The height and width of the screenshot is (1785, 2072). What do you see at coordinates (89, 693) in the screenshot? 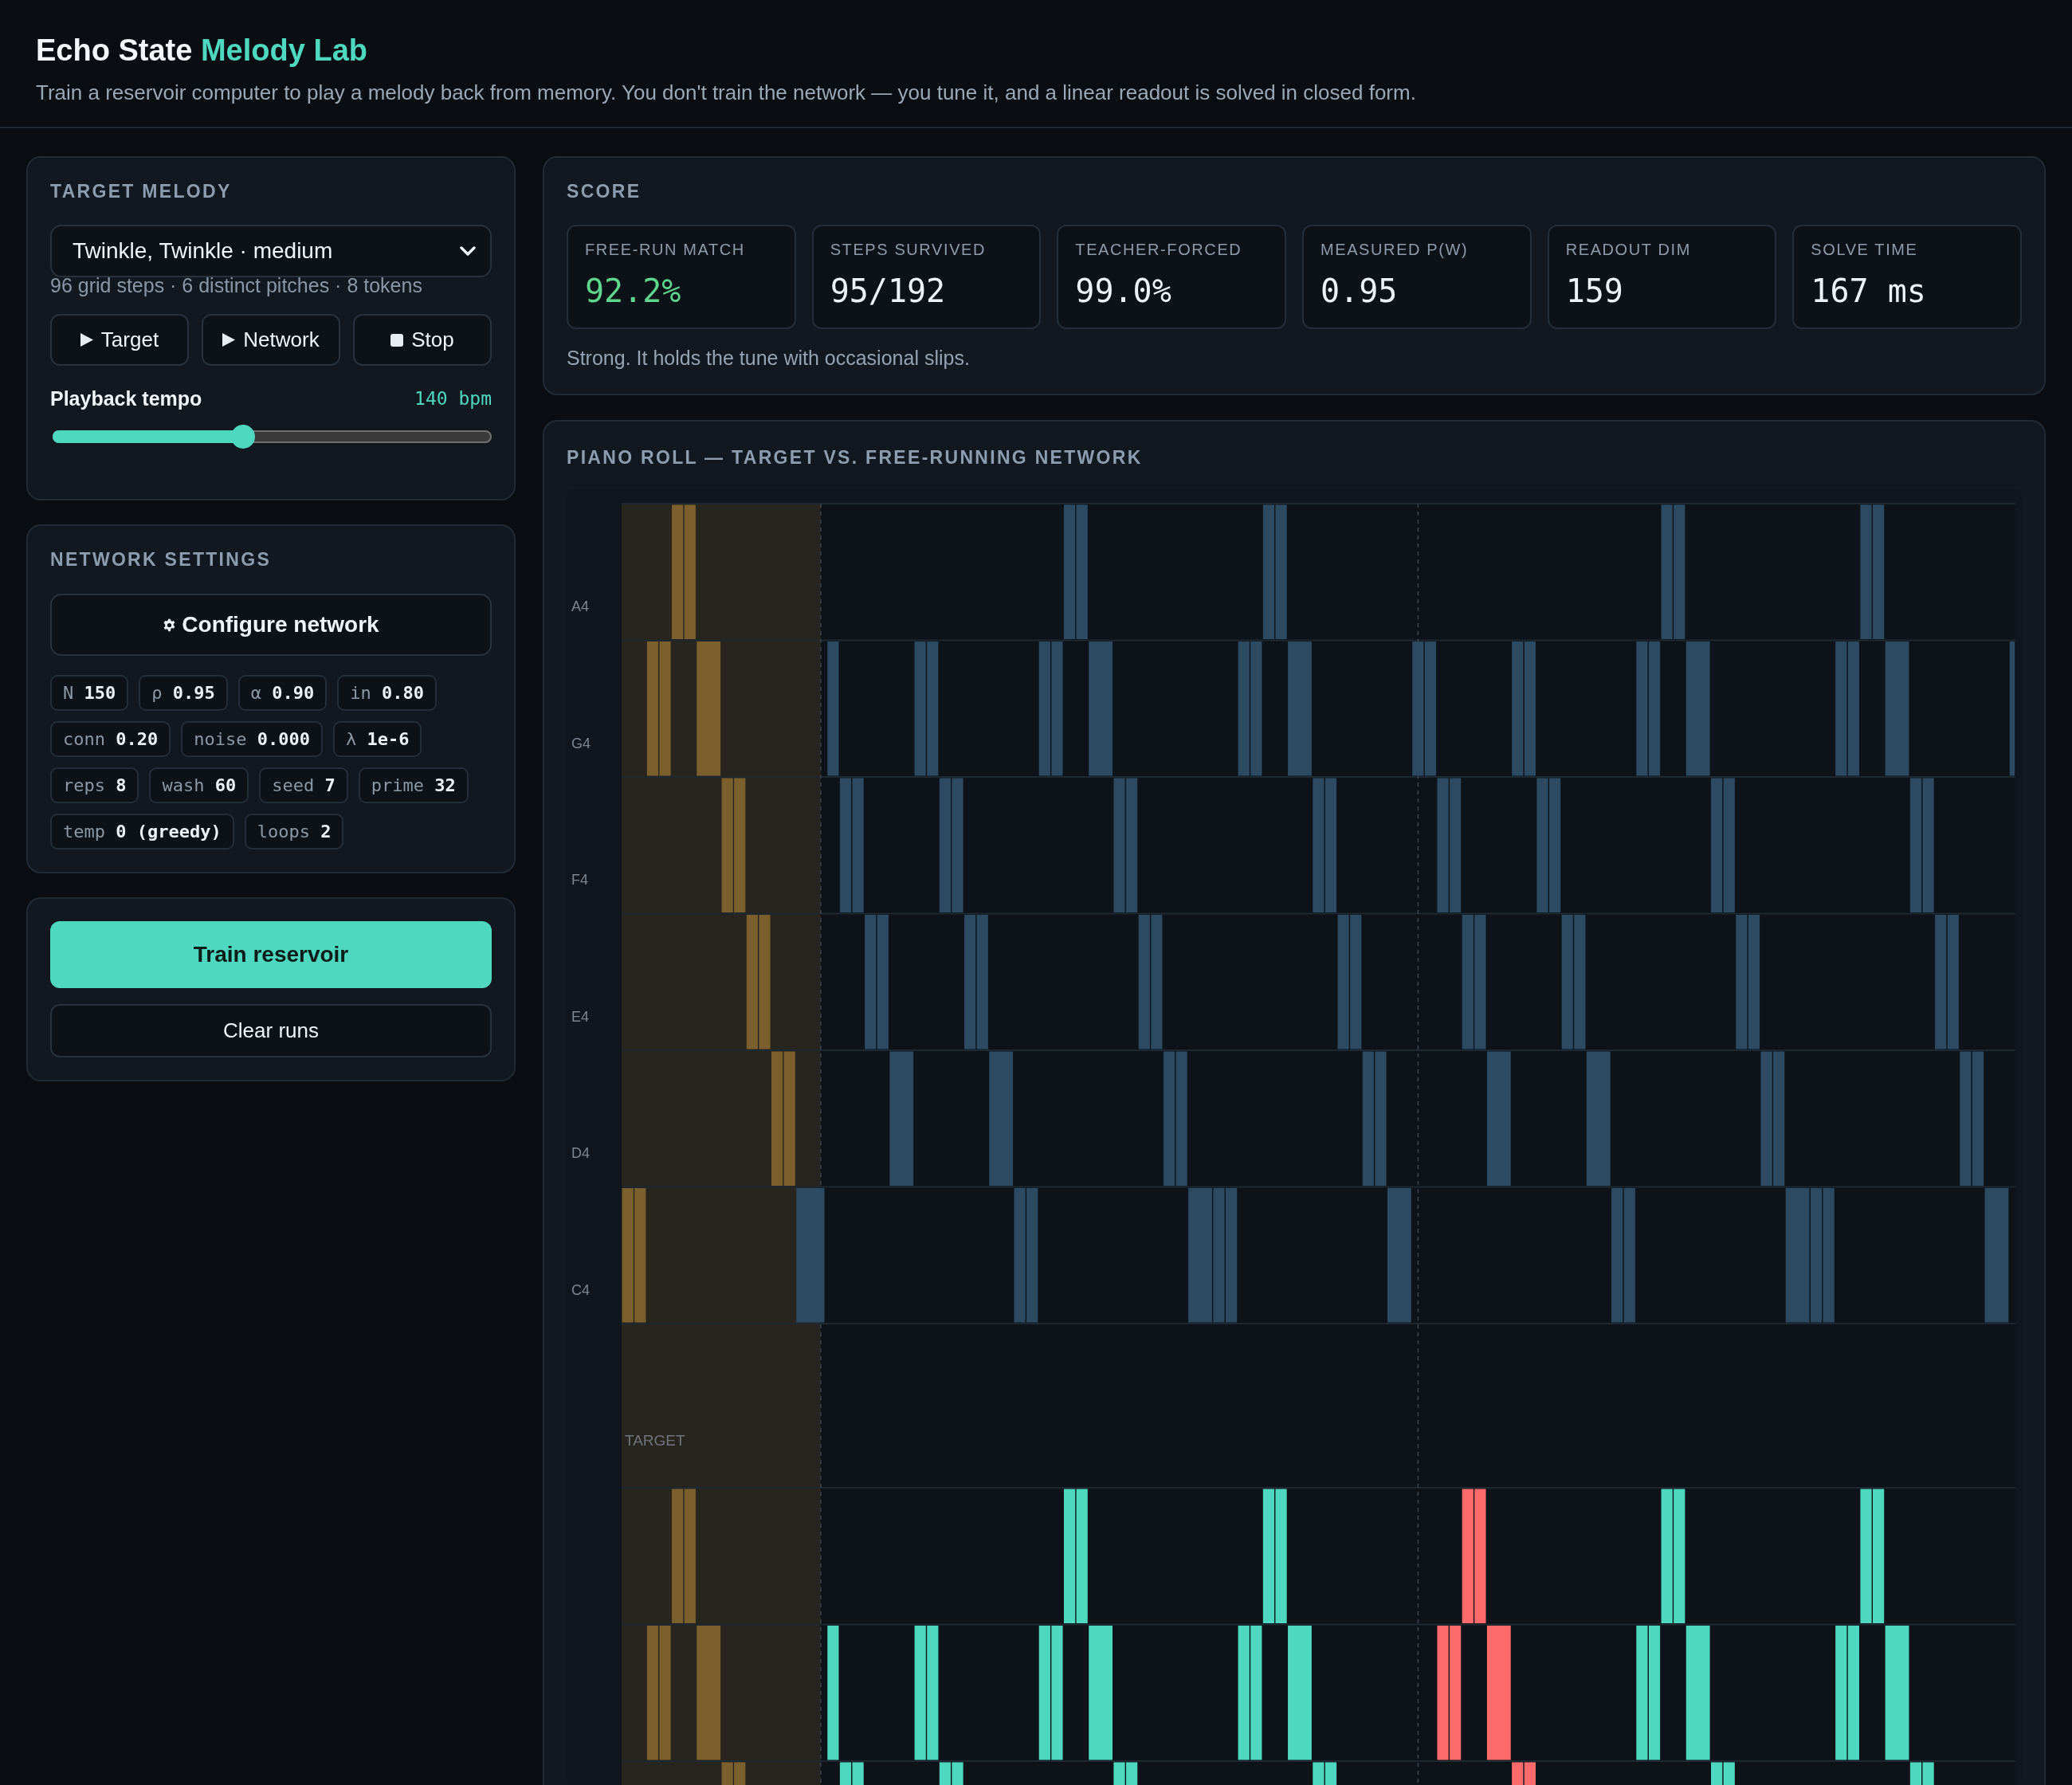
I see `parameter-chip: N 150` at bounding box center [89, 693].